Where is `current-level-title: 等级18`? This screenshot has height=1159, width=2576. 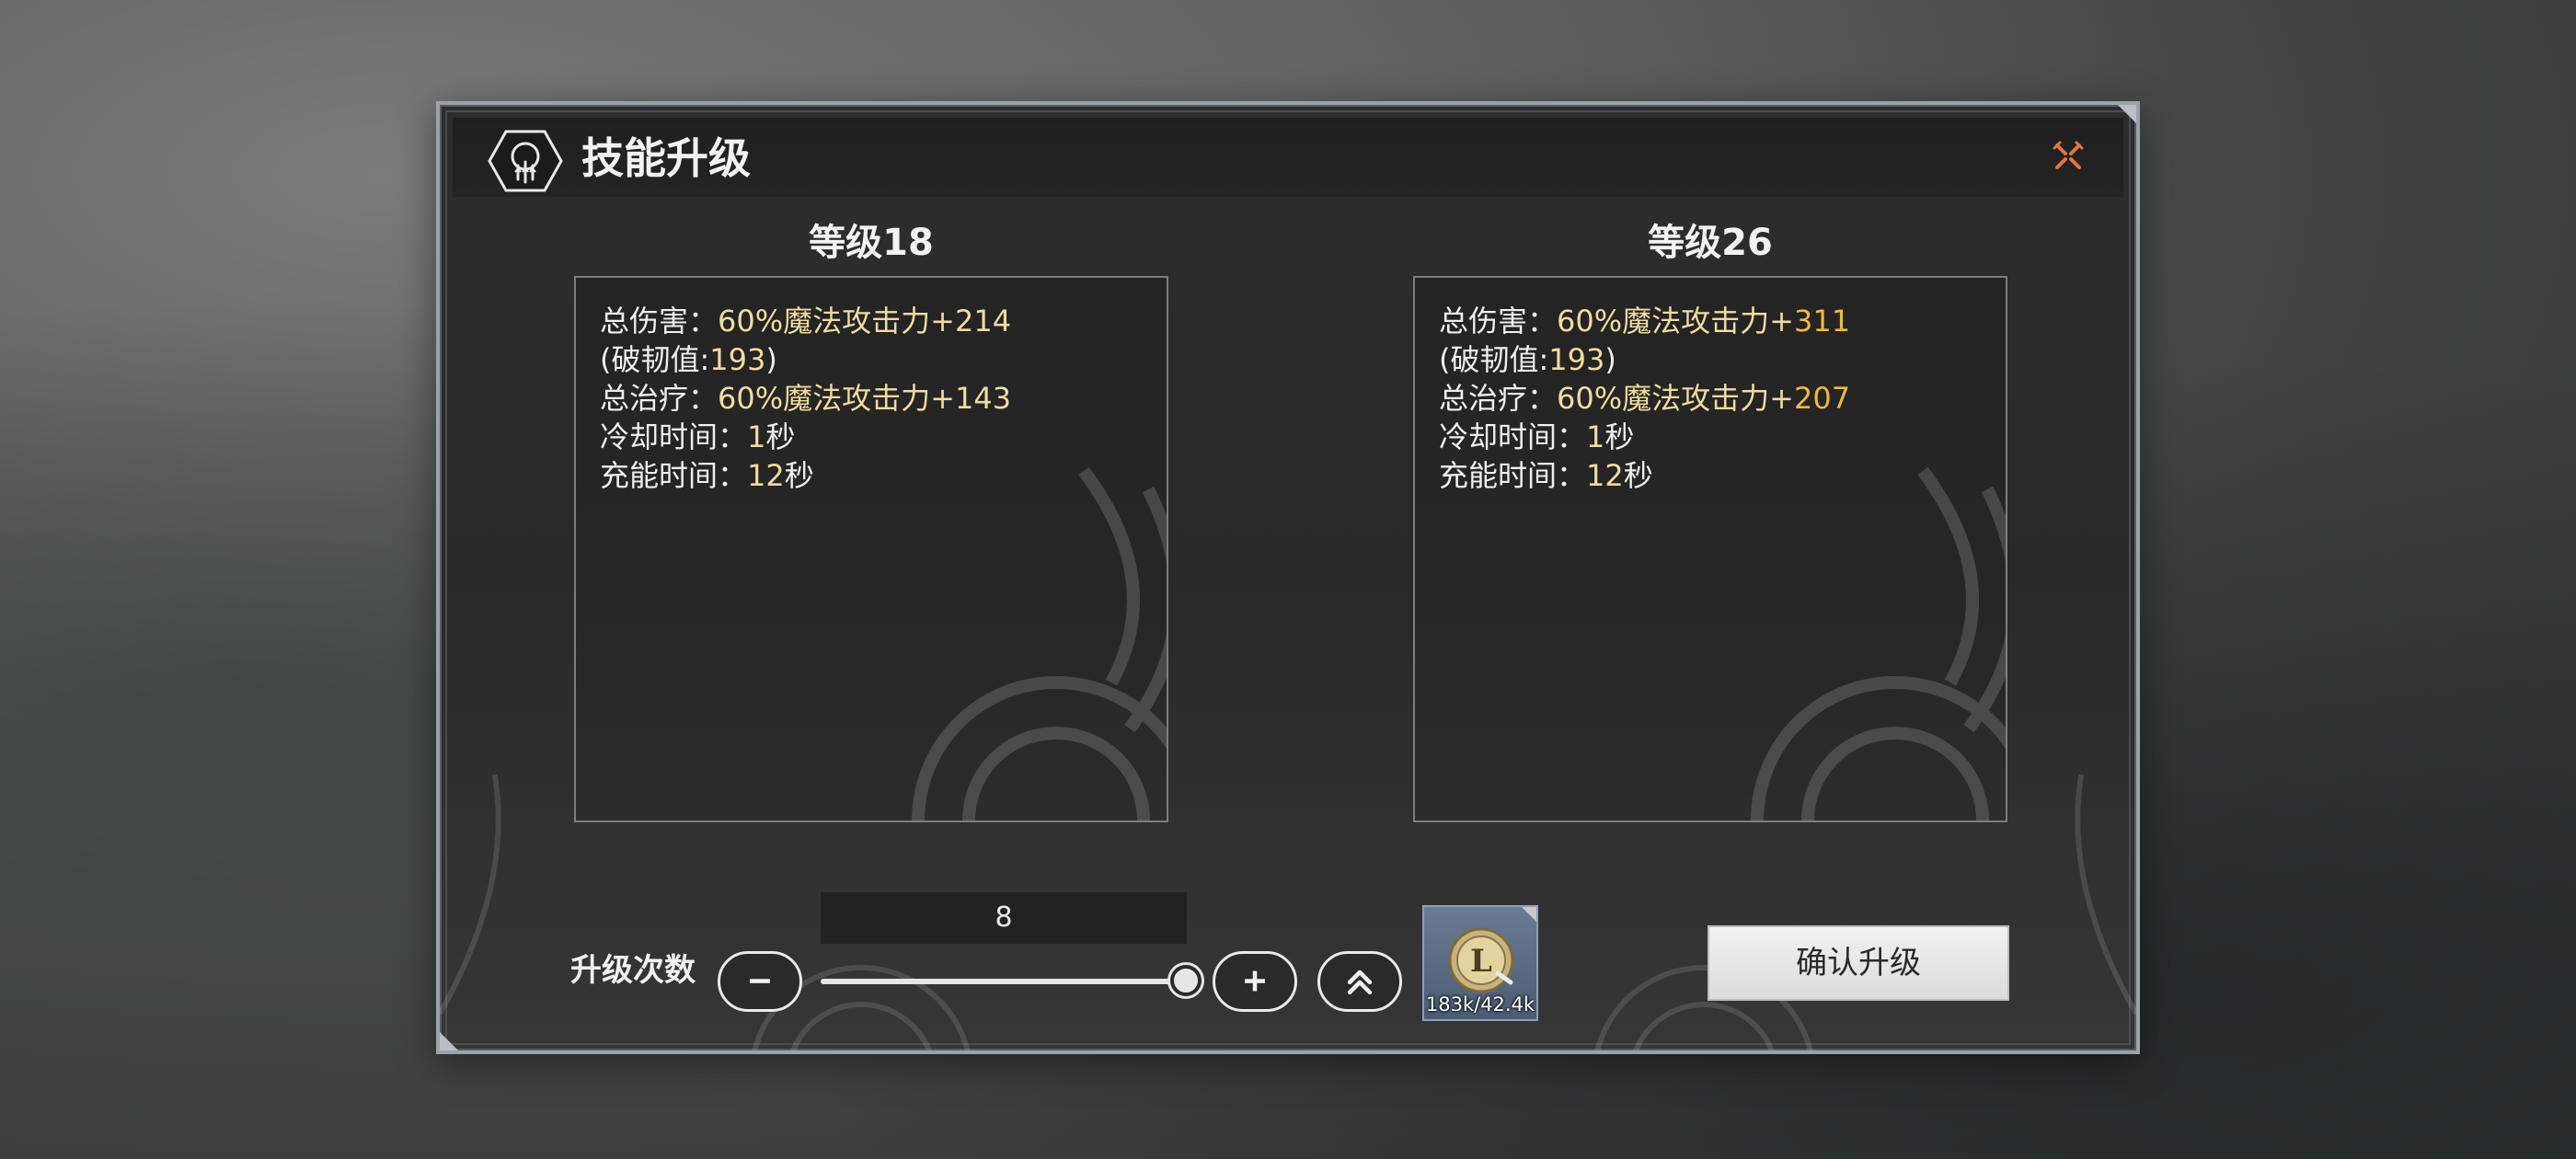
current-level-title: 等级18 is located at coordinates (871, 243).